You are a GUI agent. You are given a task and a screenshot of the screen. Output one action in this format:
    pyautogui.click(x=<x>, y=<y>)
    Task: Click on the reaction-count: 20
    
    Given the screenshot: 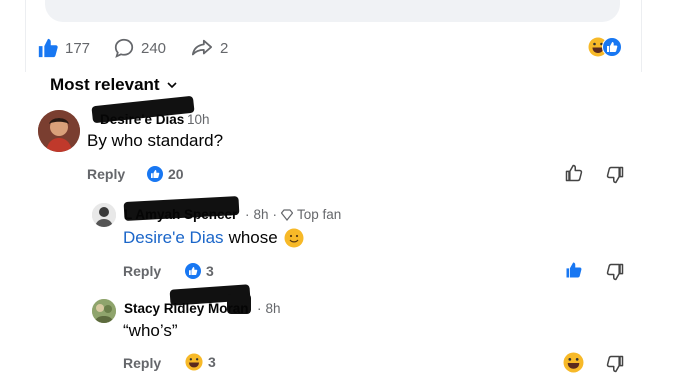 What is the action you would take?
    pyautogui.click(x=176, y=174)
    